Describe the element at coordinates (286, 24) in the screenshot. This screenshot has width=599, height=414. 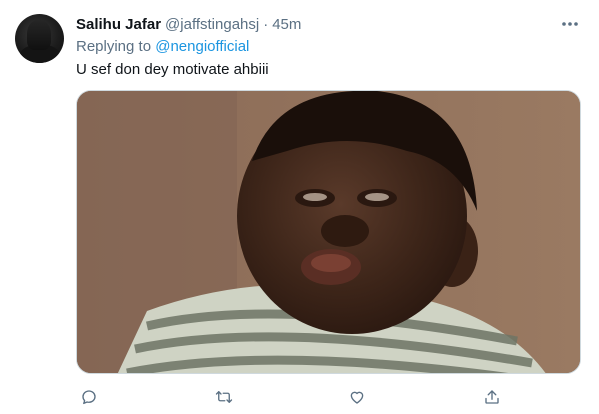
I see `tweet-time: 45m` at that location.